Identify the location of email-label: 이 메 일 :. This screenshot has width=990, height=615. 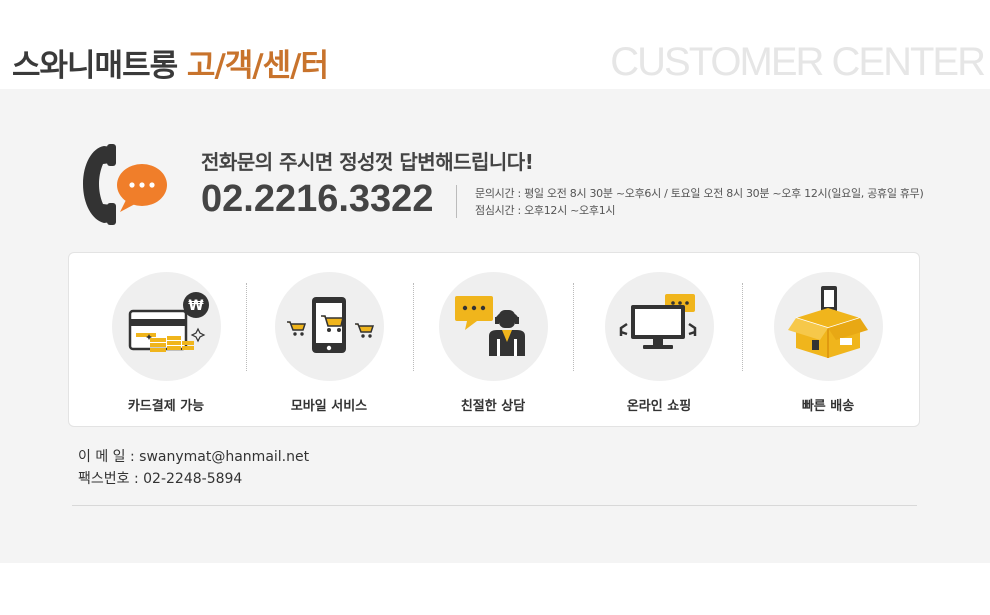
(106, 457).